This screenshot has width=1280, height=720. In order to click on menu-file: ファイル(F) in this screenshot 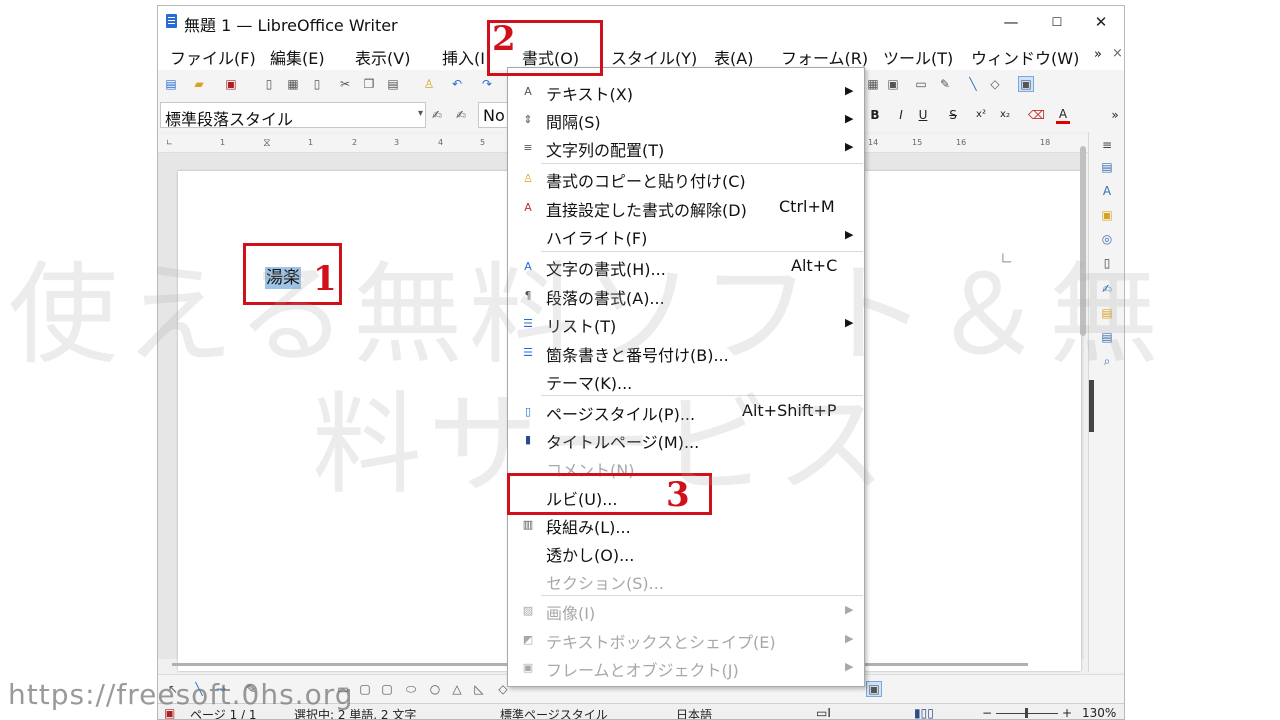, I will do `click(213, 57)`.